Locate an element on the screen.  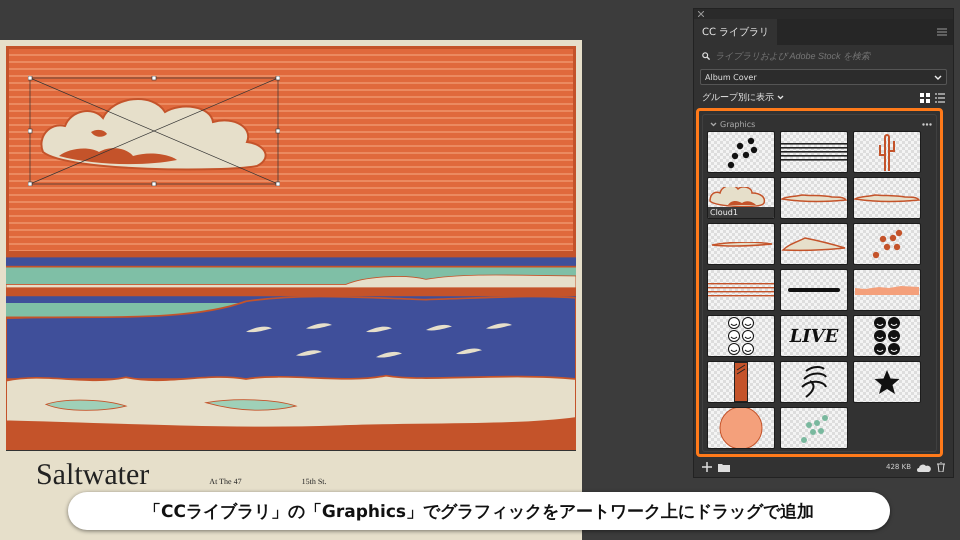
graphic-tile: LIVE is located at coordinates (814, 336).